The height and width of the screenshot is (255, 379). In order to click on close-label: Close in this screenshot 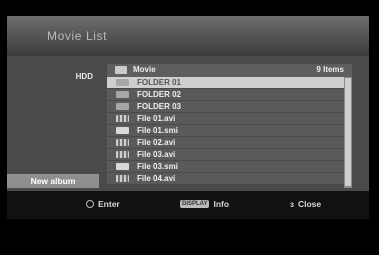, I will do `click(309, 204)`.